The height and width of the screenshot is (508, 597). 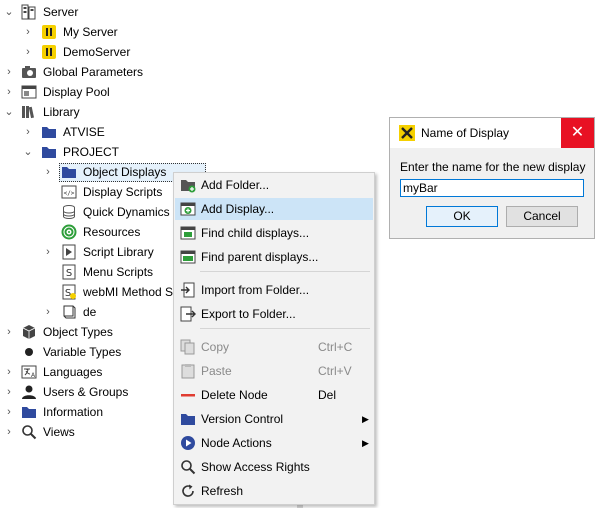 I want to click on tree-item-atvise: › ATVISE, so click(x=100, y=132).